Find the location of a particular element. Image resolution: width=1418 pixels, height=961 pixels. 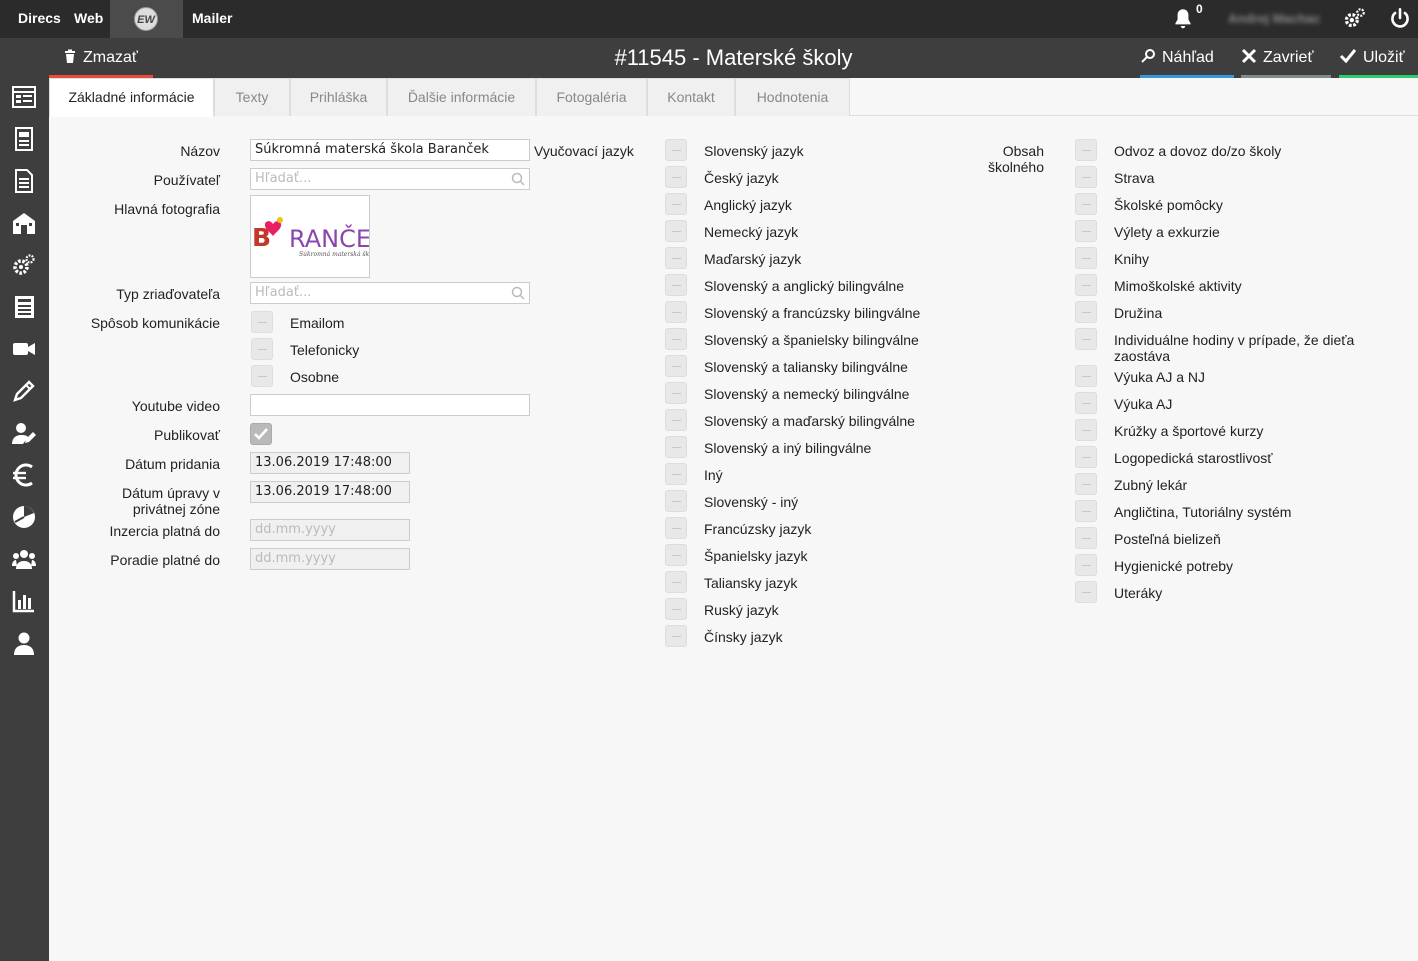

tuition-option-label: Hygienické potreby is located at coordinates (1174, 566).